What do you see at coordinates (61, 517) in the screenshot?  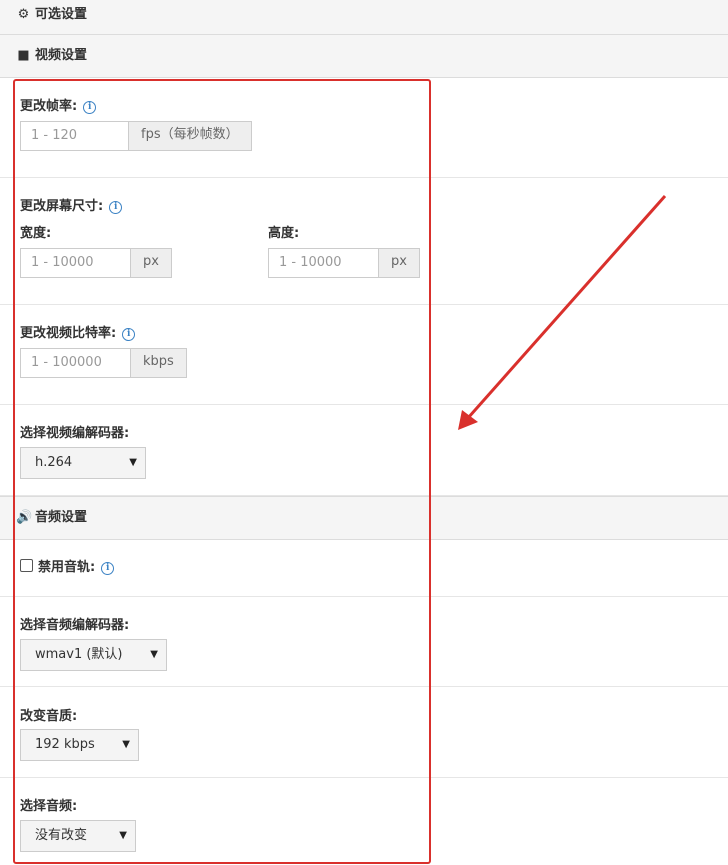 I see `audio-settings-title: 音频设置` at bounding box center [61, 517].